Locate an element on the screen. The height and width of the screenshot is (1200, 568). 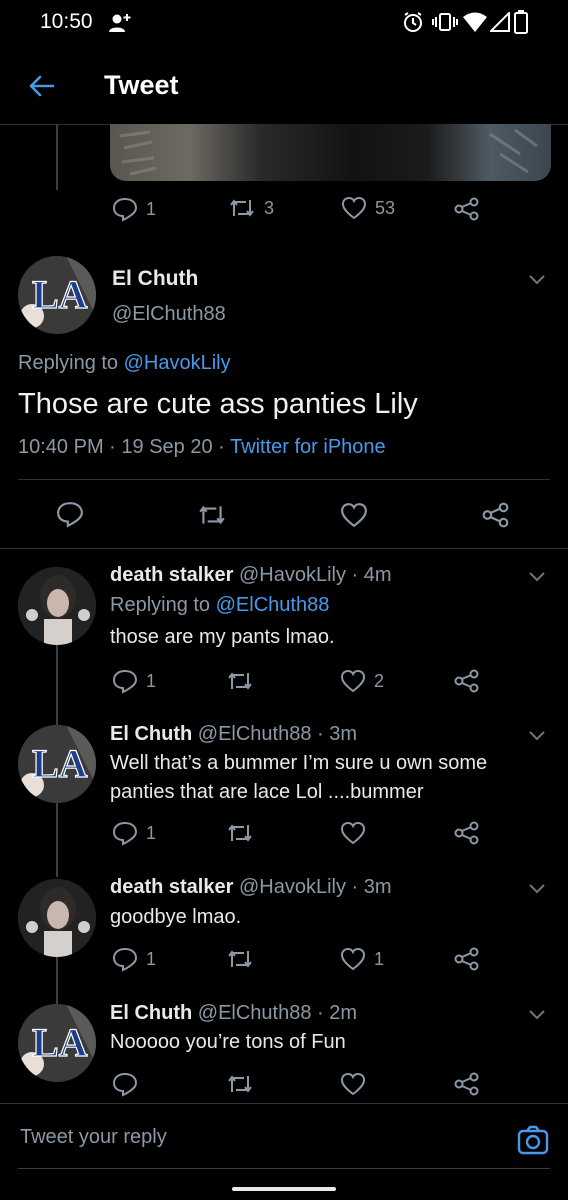
camera-icon is located at coordinates (533, 1140).